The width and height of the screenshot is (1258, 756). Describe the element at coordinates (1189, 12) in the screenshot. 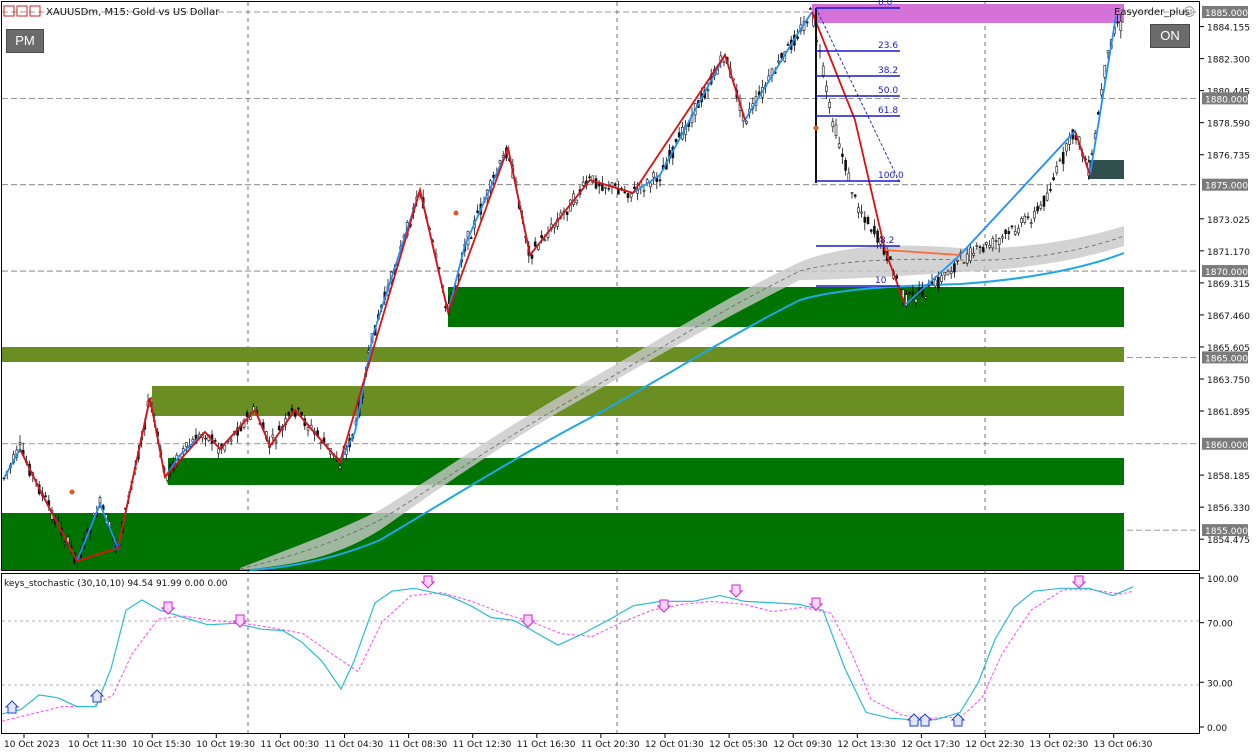

I see `expert-smiley-icon: ☺` at that location.